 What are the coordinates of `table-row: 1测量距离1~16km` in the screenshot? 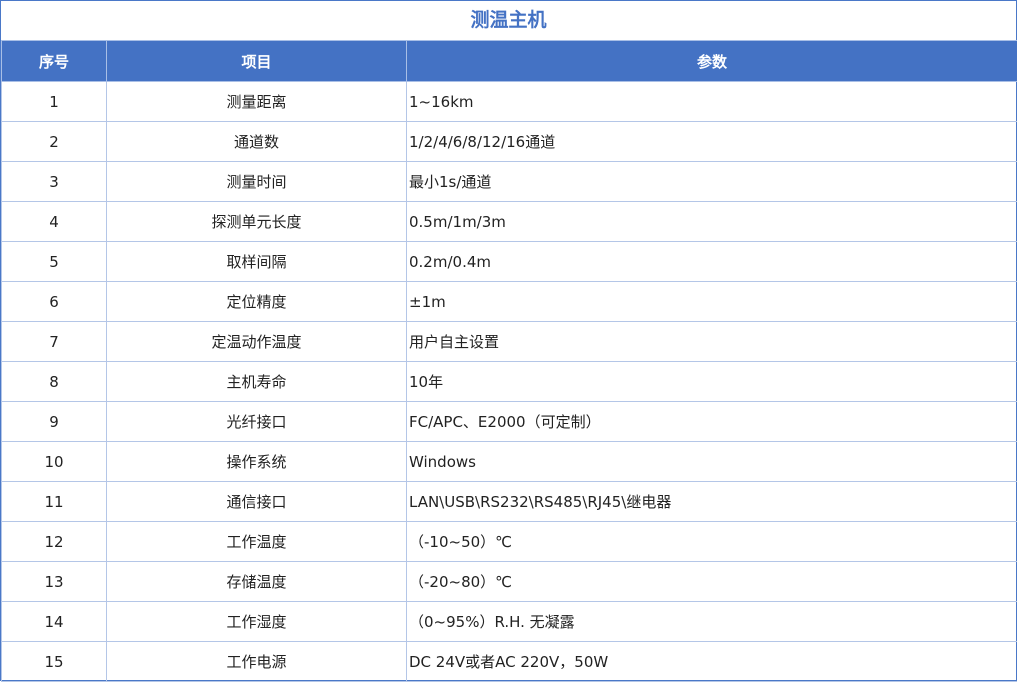 It's located at (509, 102).